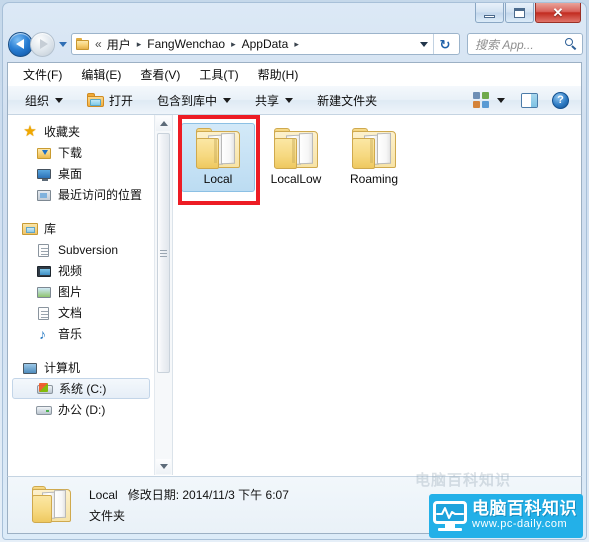 This screenshot has width=589, height=542. What do you see at coordinates (81, 312) in the screenshot?
I see `sidebar-item-documents: 文档` at bounding box center [81, 312].